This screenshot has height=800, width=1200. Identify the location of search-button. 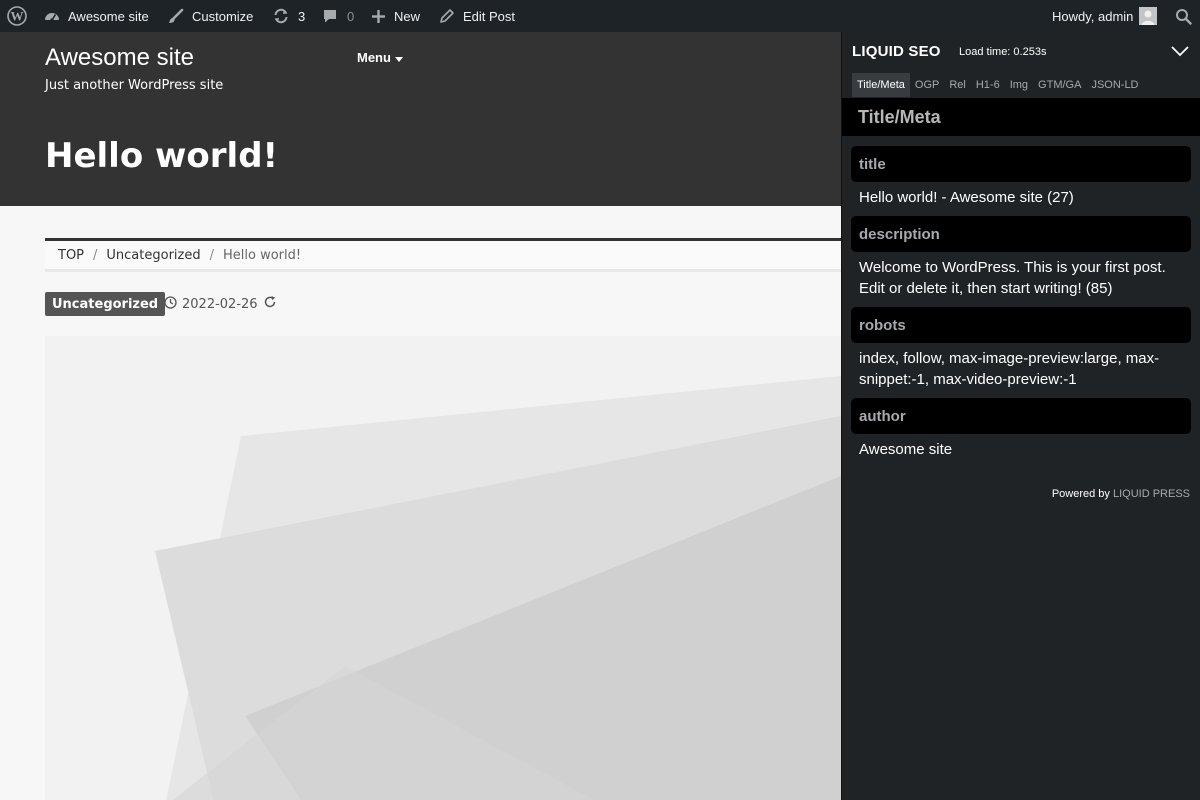
(1183, 16).